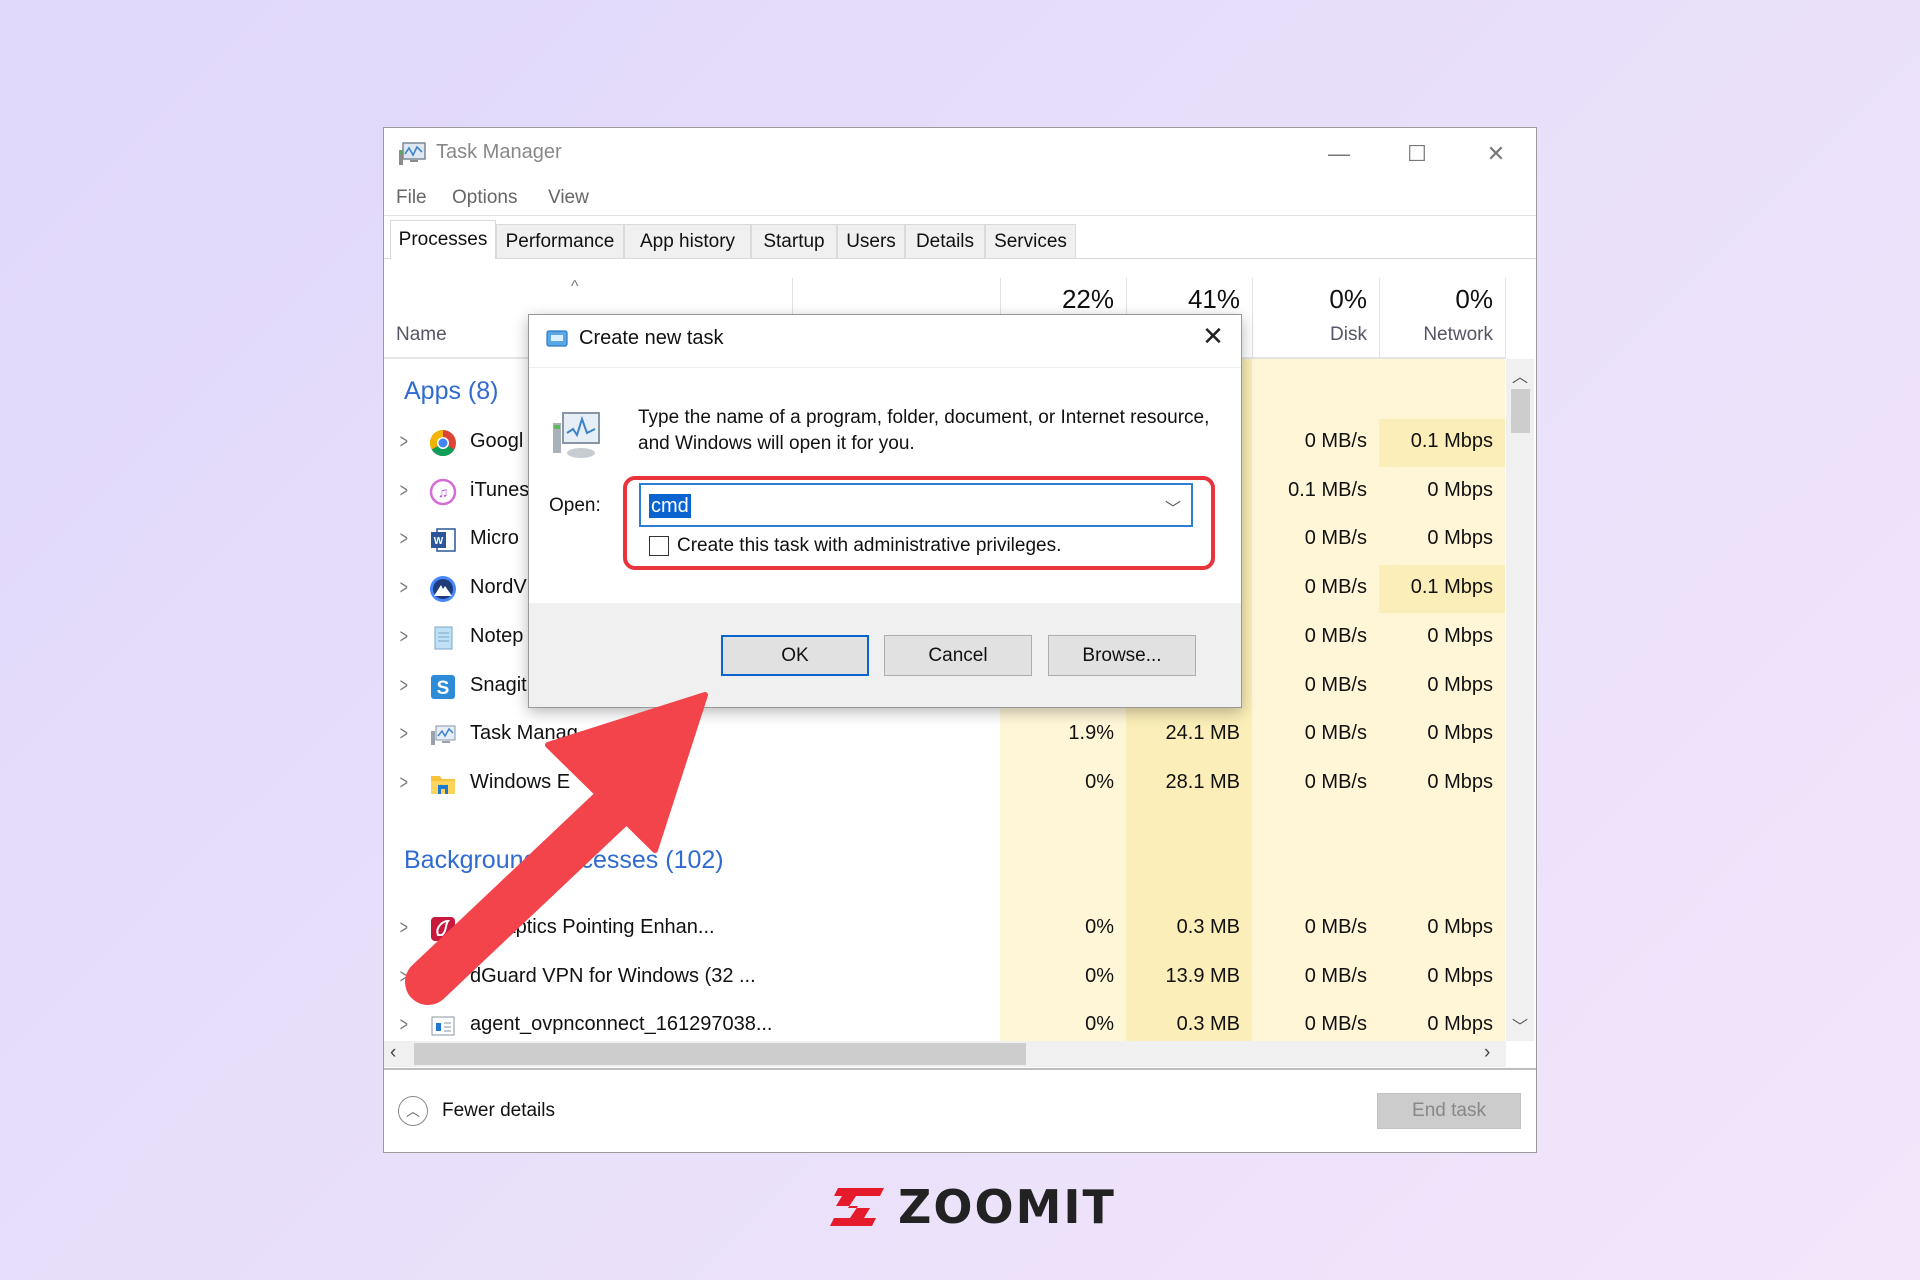  Describe the element at coordinates (945, 735) in the screenshot. I see `process-row: > Task Manag 1.9% 24.1 MB 0 MB/s 0 Mbps` at that location.